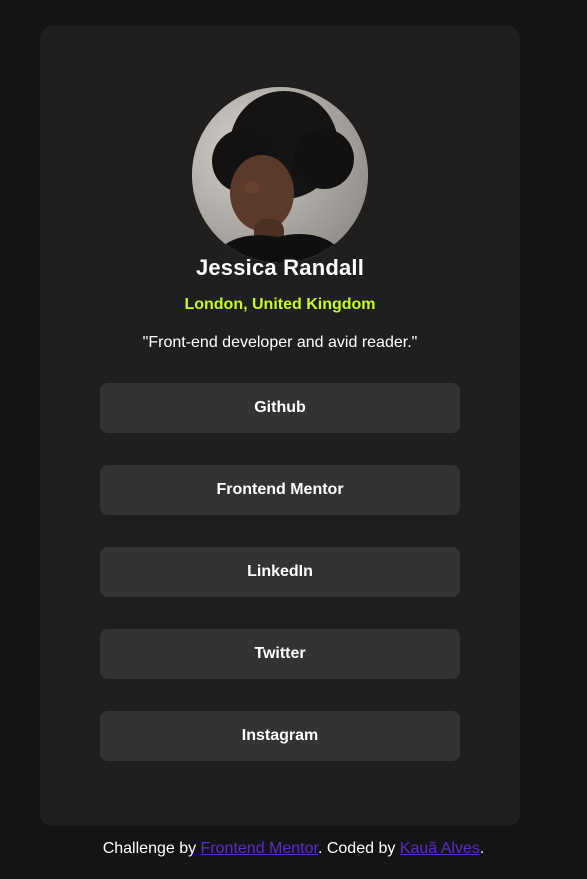  I want to click on profile-name: Jessica Randall, so click(280, 267).